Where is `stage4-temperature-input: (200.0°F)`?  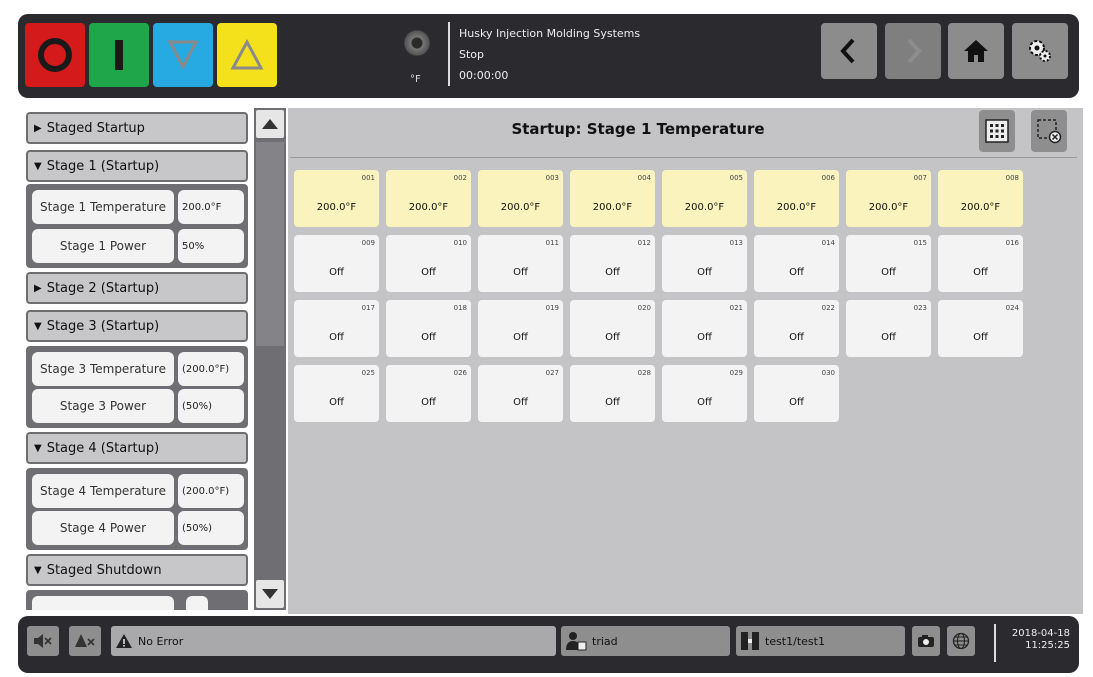
stage4-temperature-input: (200.0°F) is located at coordinates (211, 491).